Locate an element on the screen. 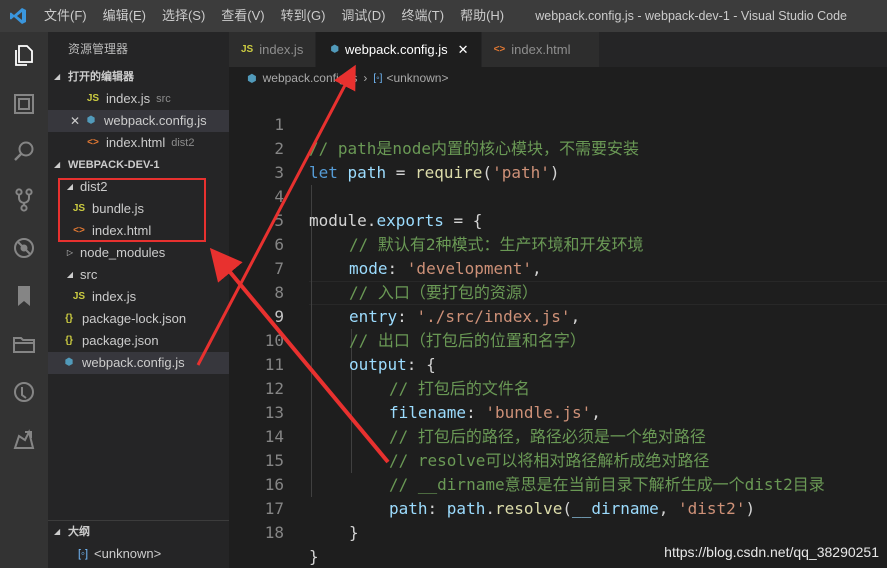  code-line: 5 // 默认有2种模式：生产环境和开发环境 is located at coordinates (558, 219).